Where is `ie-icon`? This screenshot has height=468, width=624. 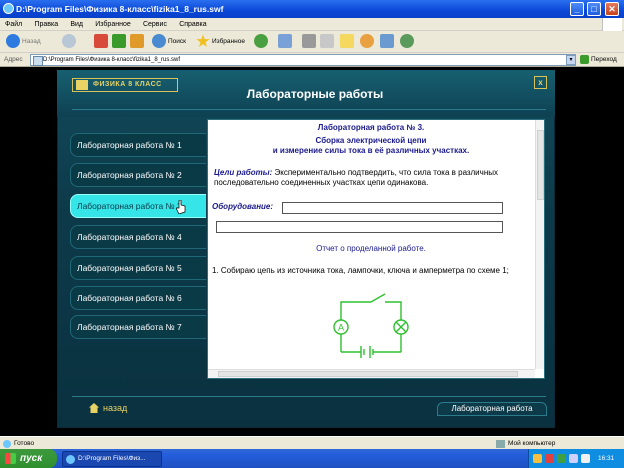 ie-icon is located at coordinates (8, 8).